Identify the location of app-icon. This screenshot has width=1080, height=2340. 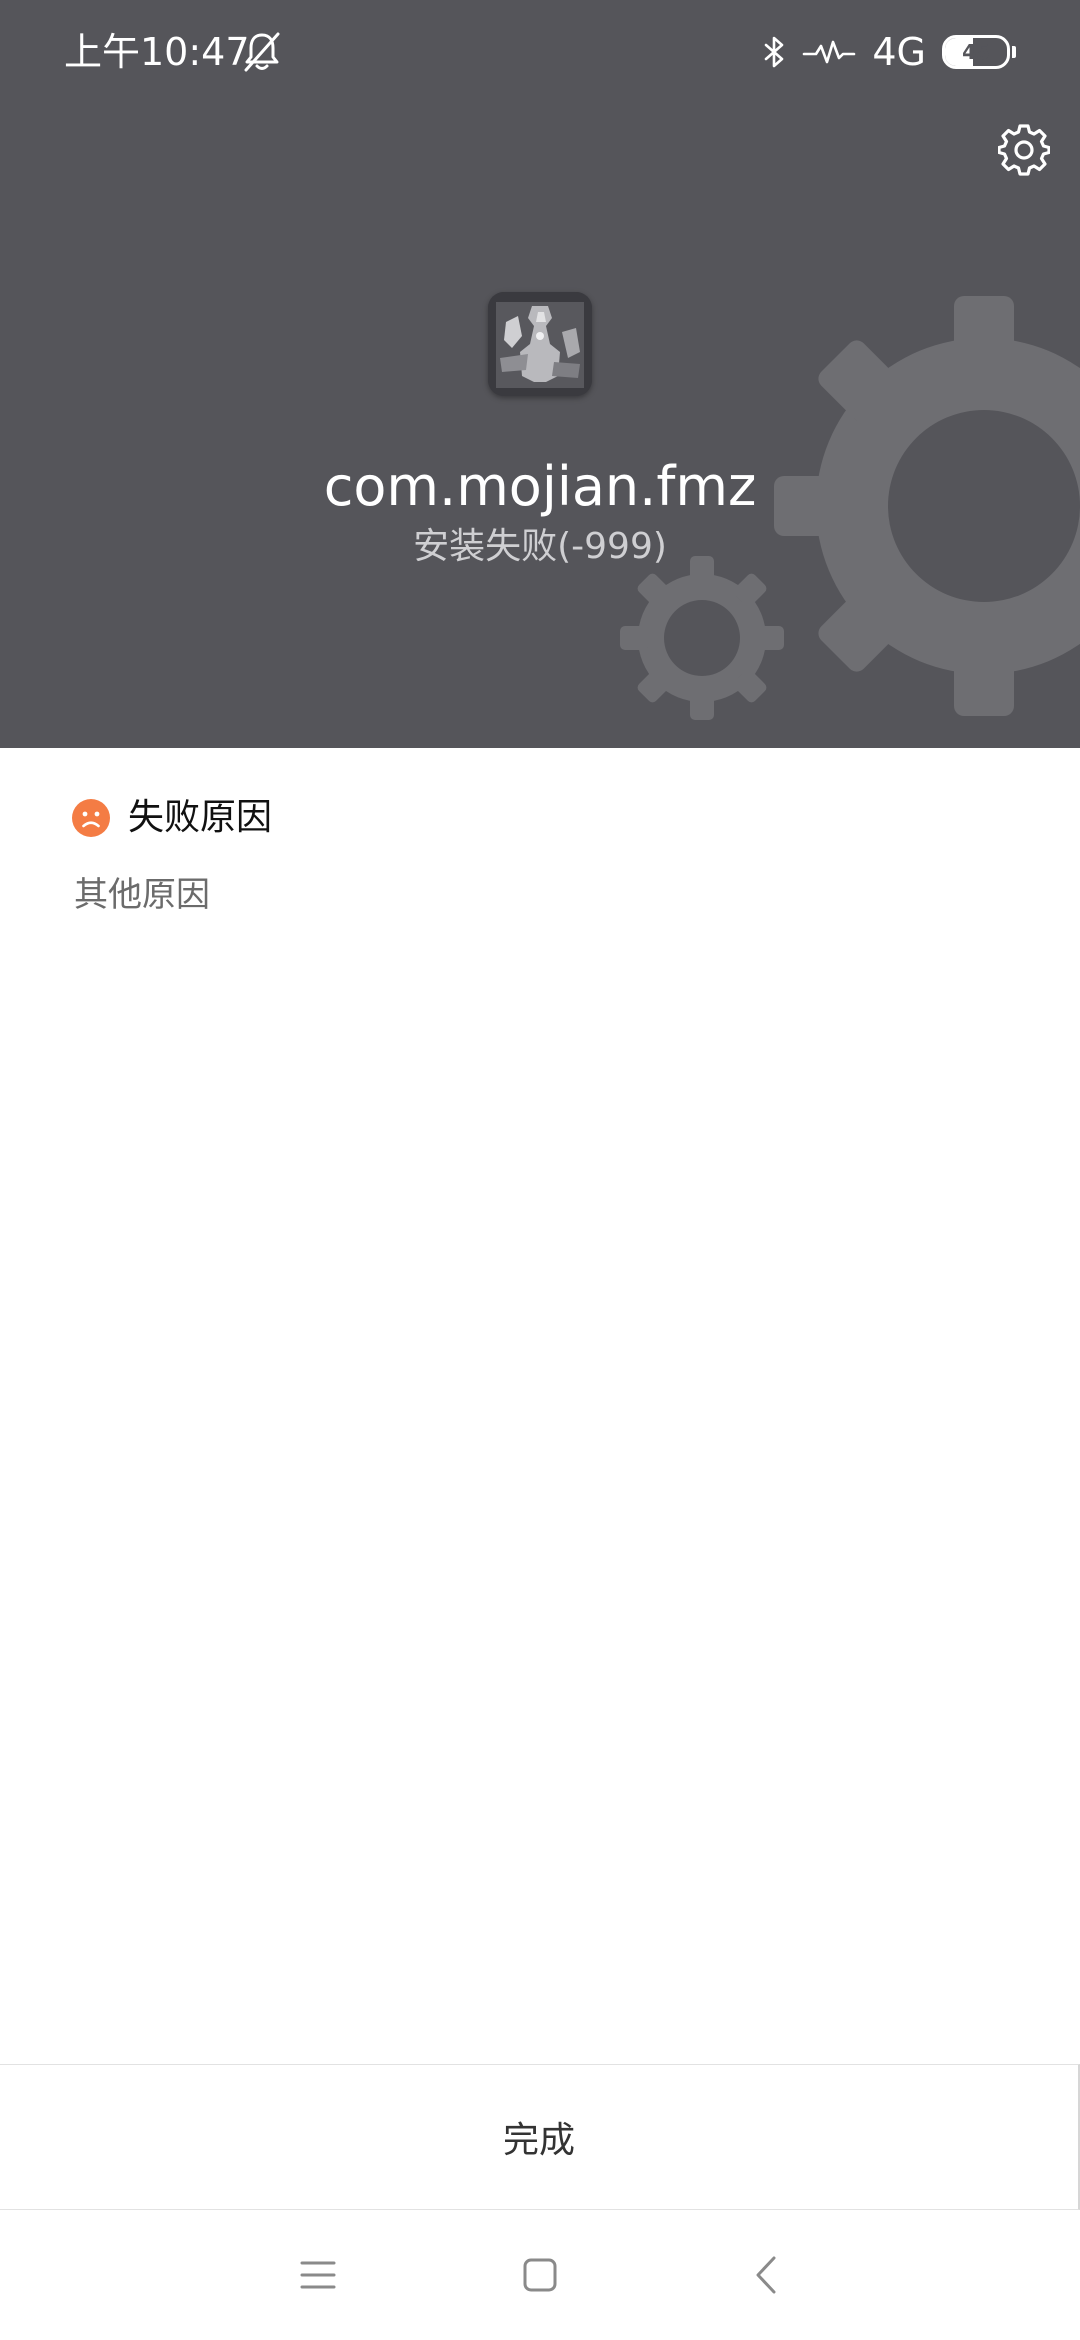
(540, 344).